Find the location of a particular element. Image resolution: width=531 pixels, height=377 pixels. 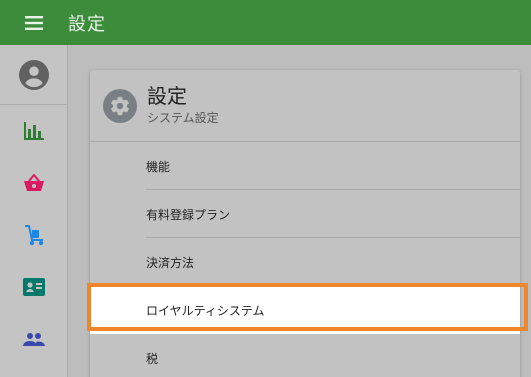

bar-chart-icon is located at coordinates (33, 131).